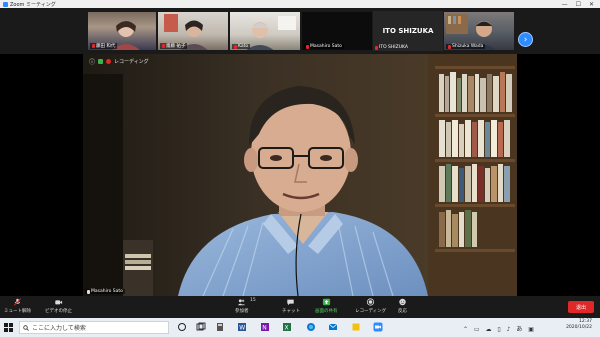 Image resolution: width=600 pixels, height=337 pixels. I want to click on unmute-button: ミュート解除, so click(17, 306).